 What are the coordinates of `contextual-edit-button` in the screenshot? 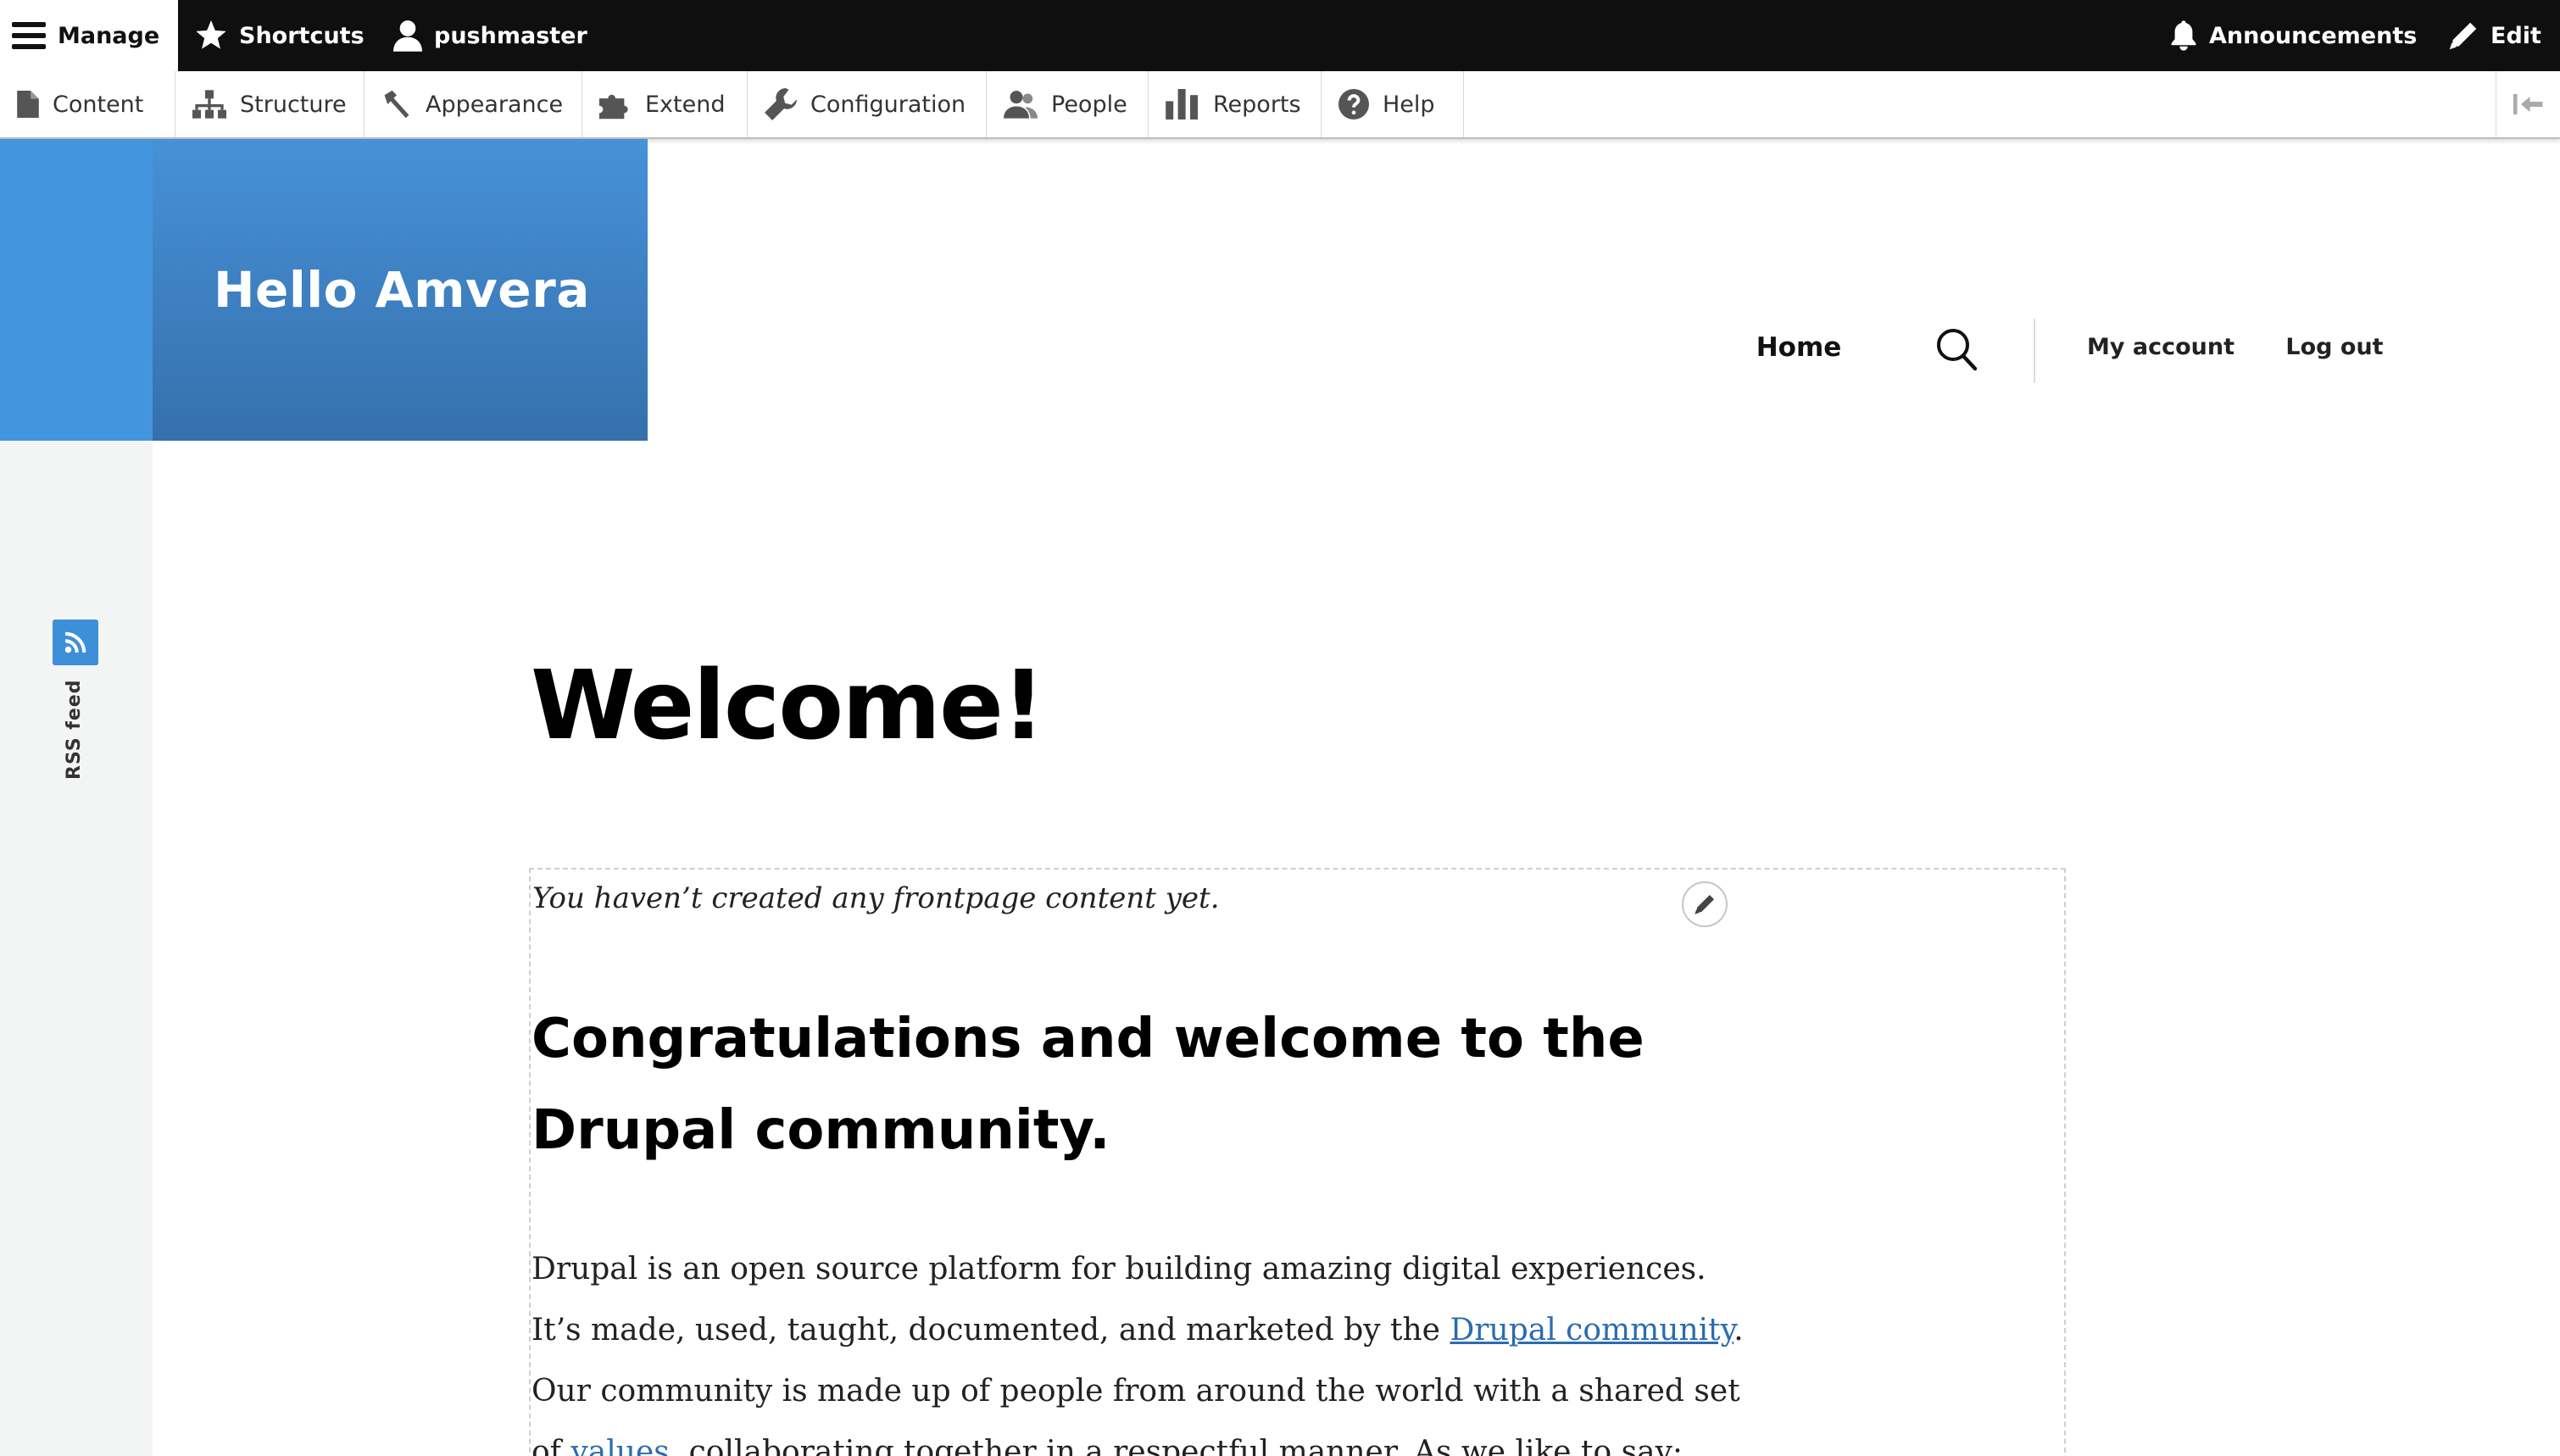 It's located at (1705, 904).